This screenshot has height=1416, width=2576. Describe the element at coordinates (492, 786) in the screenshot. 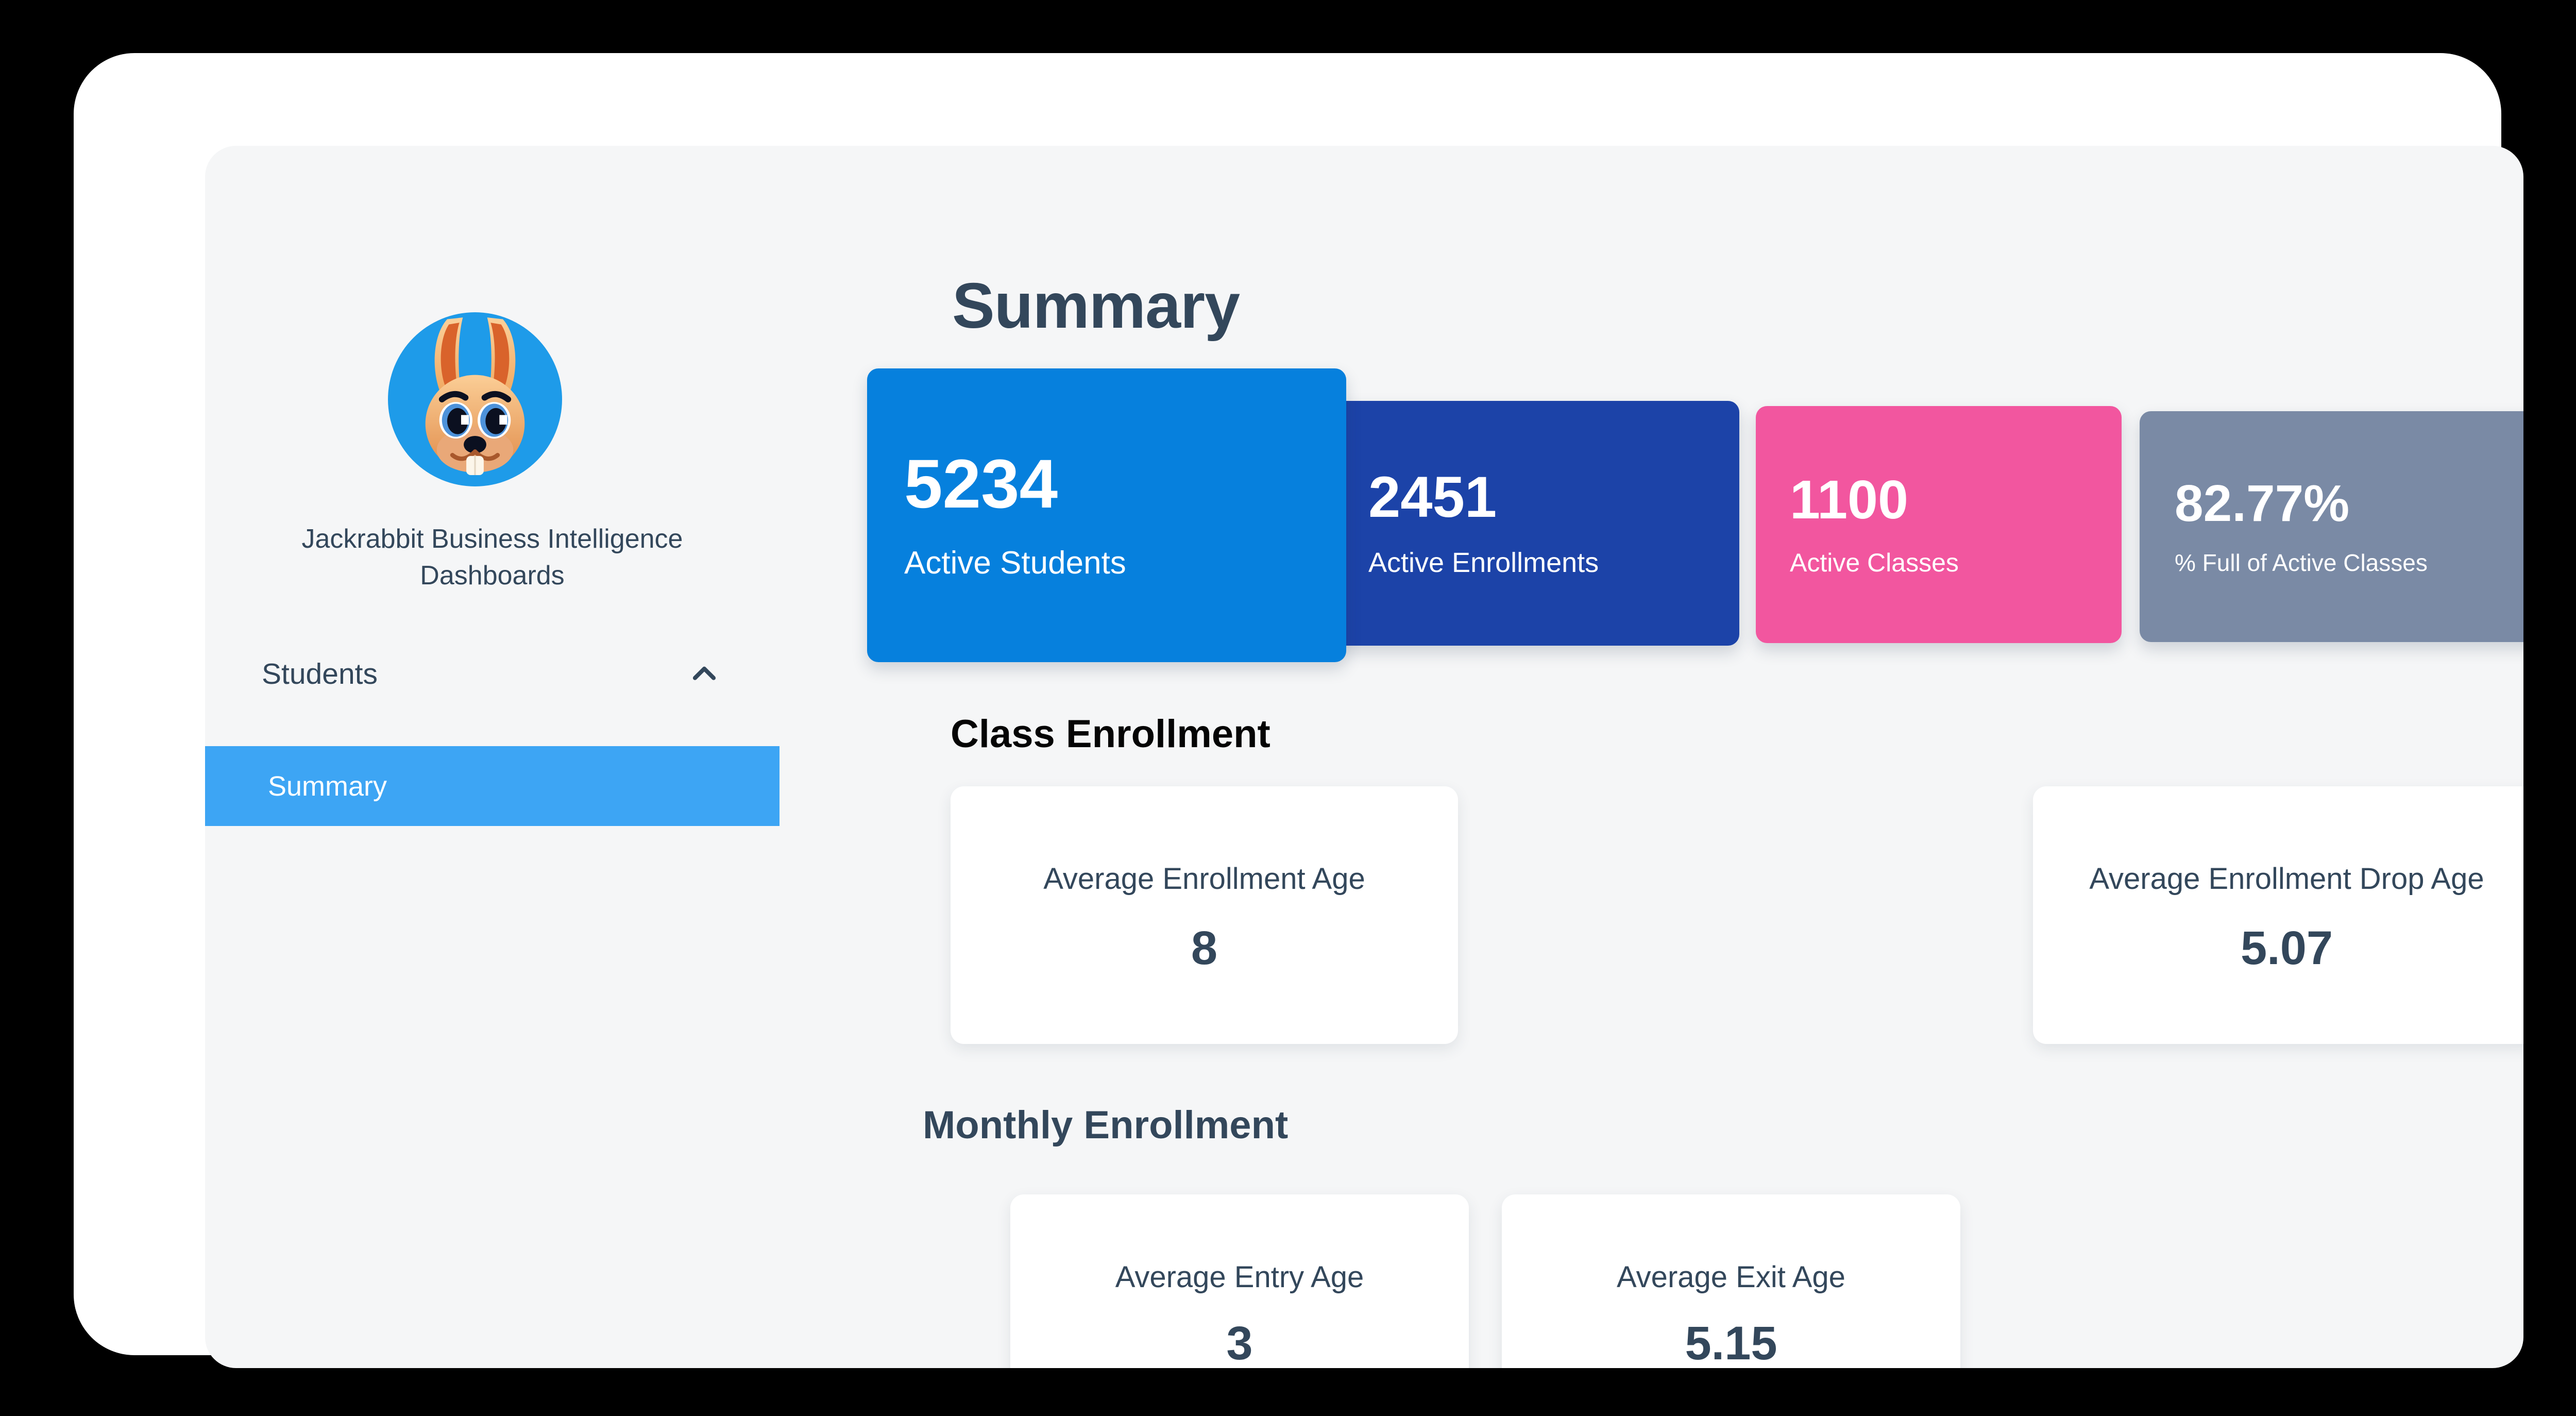

I see `sidebar-item-summary: Summary` at that location.